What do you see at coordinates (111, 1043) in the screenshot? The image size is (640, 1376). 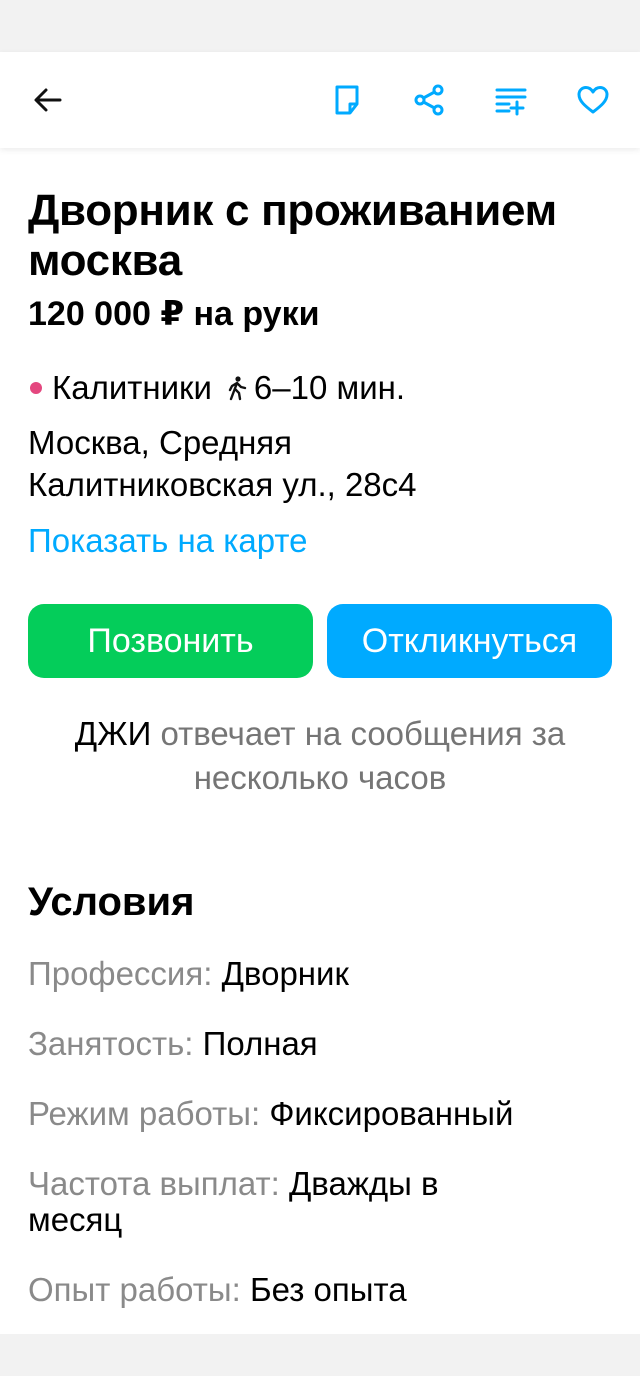 I see `condition-label: Занятость:` at bounding box center [111, 1043].